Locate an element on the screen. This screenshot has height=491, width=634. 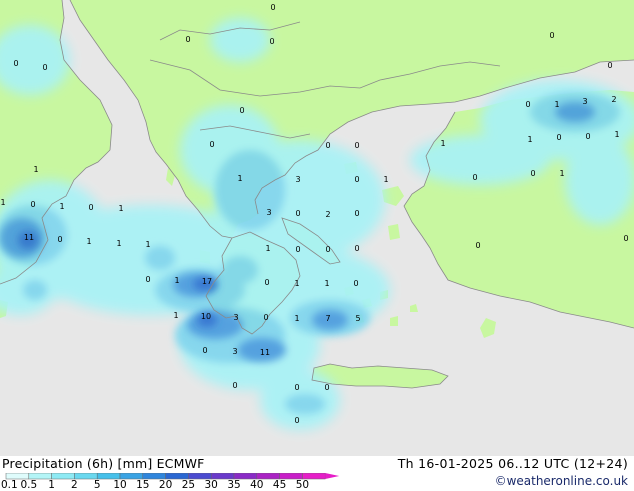
valid-time: Th 16-01-2025 06..12 UTC (12+24) is located at coordinates (512, 463).